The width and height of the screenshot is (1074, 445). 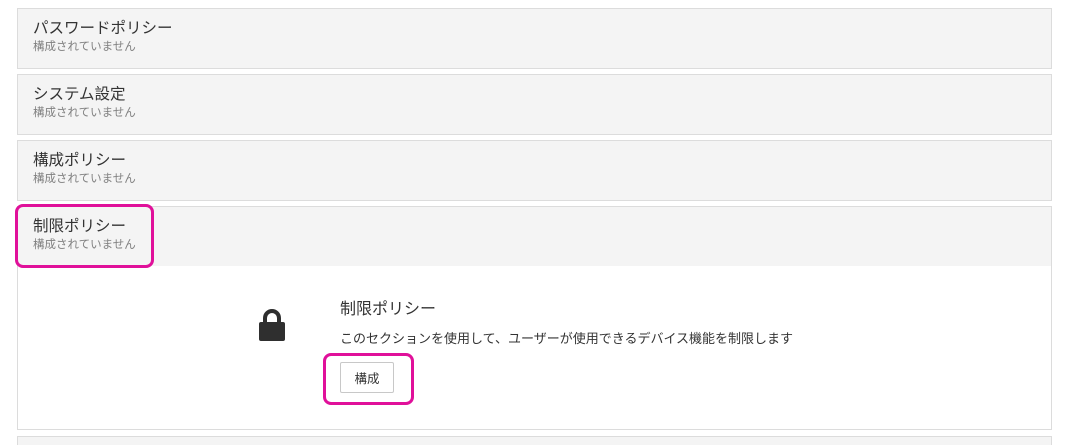 I want to click on panel-title: 制限ポリシー, so click(x=388, y=308).